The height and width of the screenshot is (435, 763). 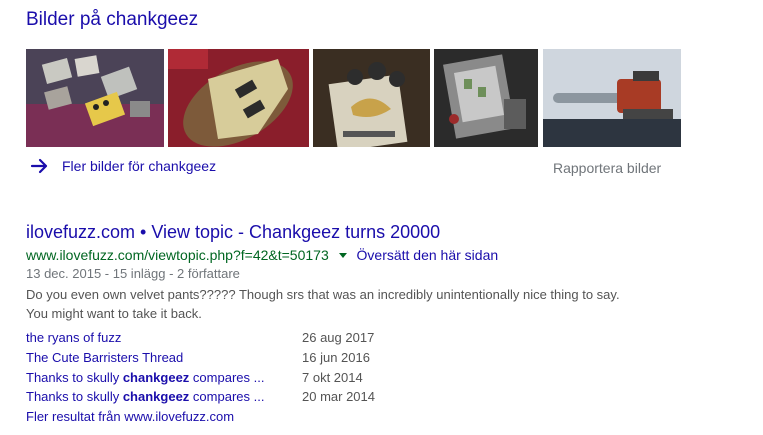 What do you see at coordinates (371, 98) in the screenshot?
I see `thumbnail-pedal` at bounding box center [371, 98].